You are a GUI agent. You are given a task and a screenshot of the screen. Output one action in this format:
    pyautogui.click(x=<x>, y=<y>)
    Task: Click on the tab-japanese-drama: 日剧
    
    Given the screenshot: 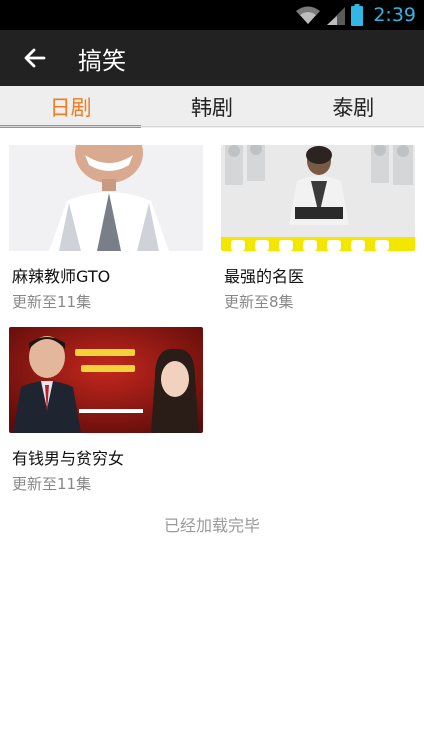 What is the action you would take?
    pyautogui.click(x=71, y=107)
    